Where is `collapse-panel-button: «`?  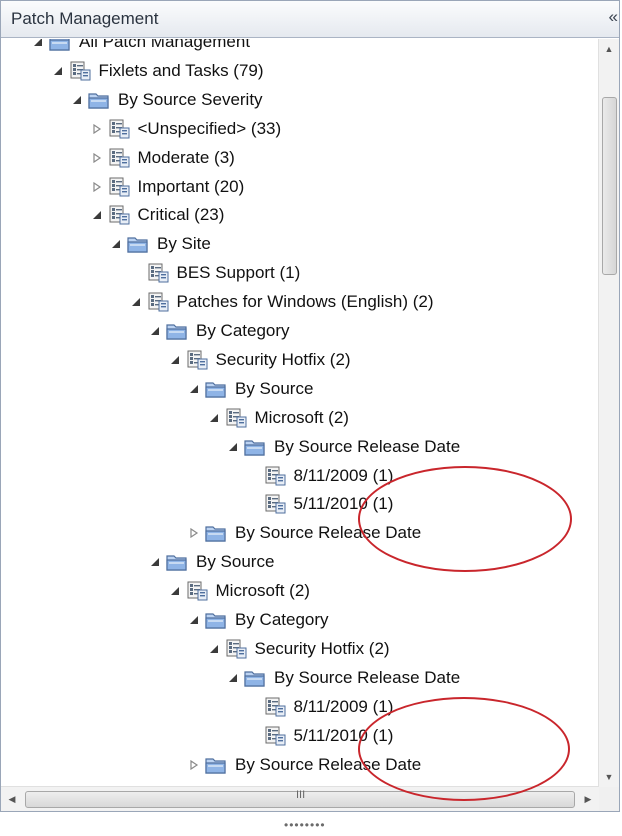
collapse-panel-button: « is located at coordinates (614, 17).